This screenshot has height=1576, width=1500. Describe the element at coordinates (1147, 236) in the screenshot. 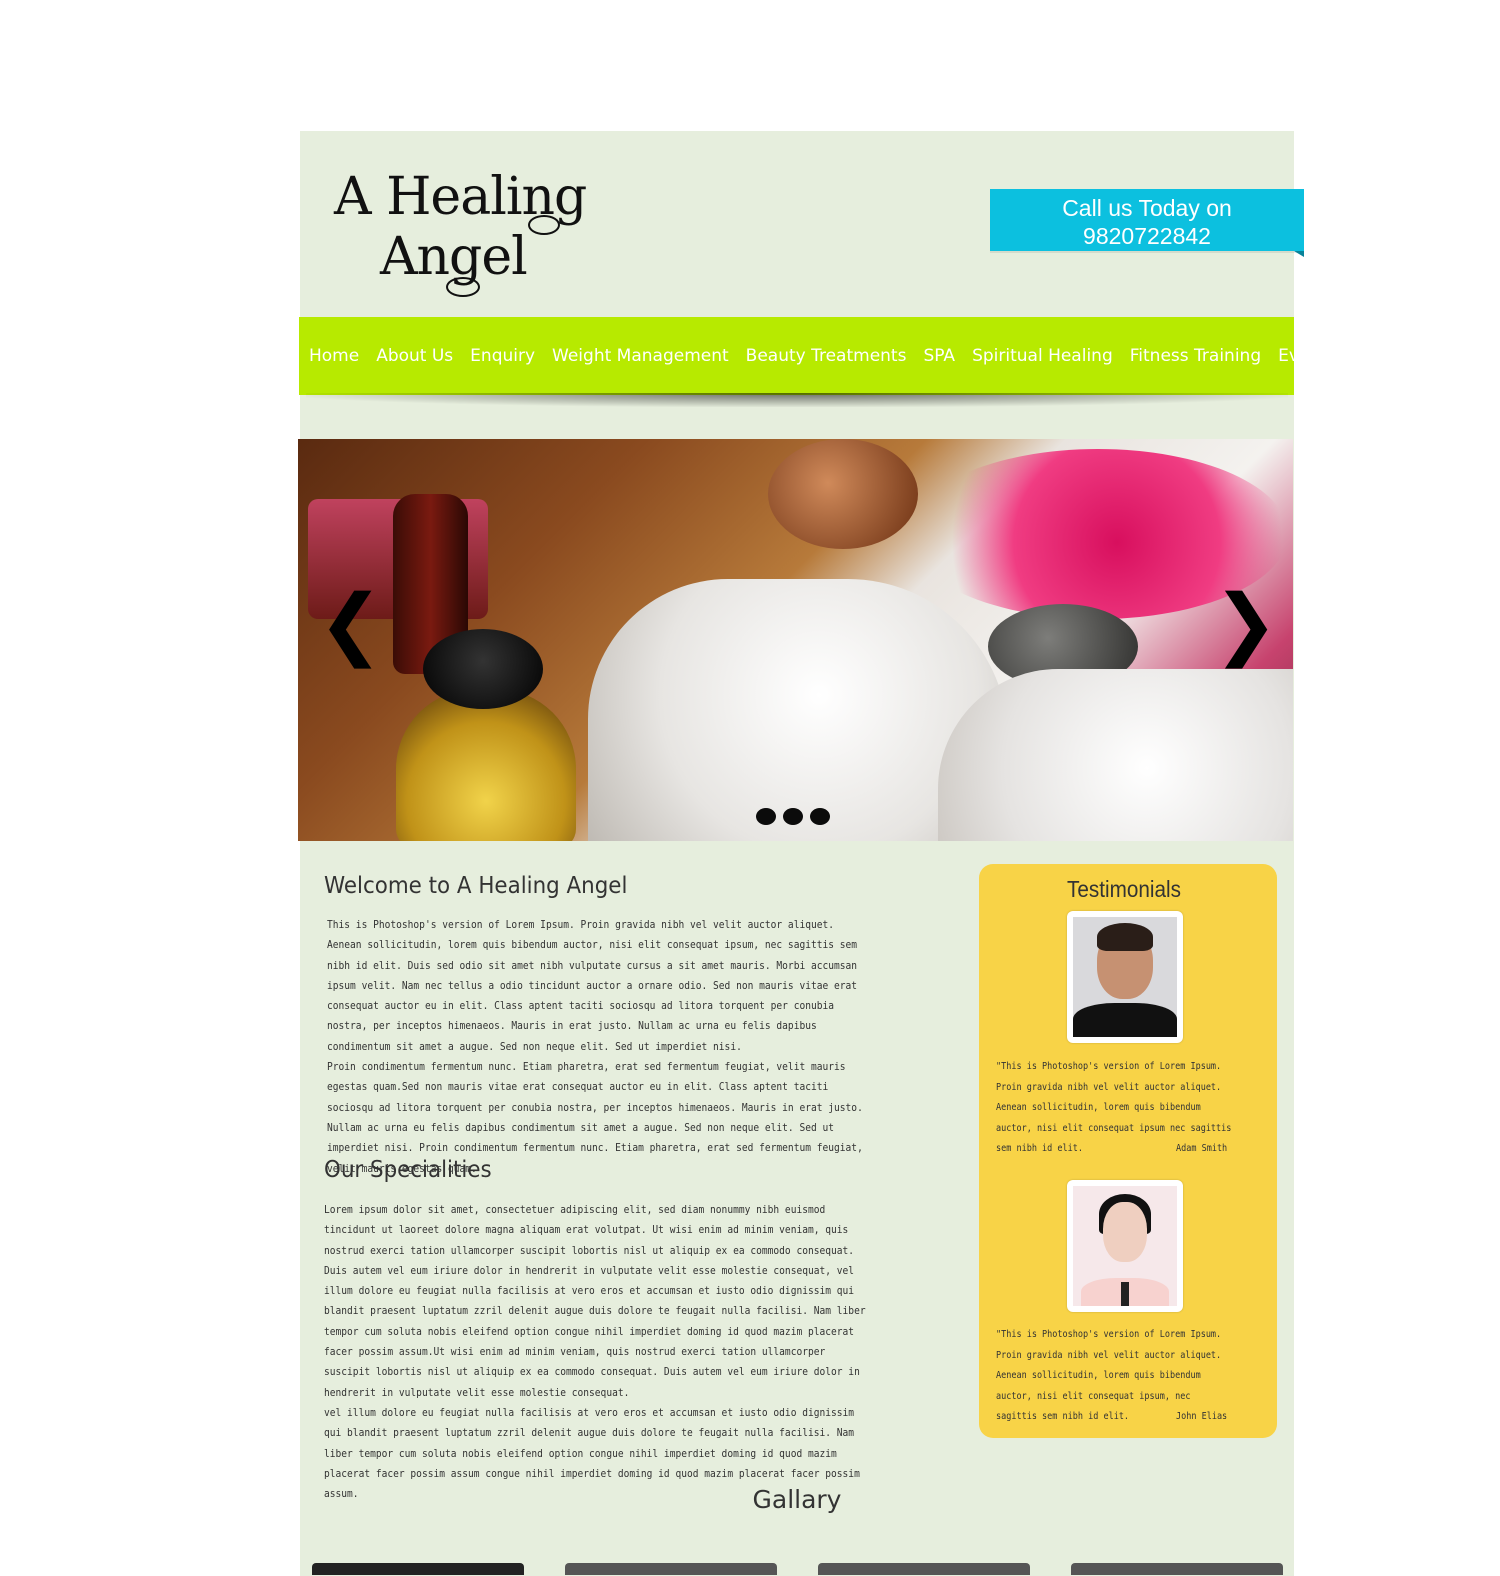

I see `phone-number: 9820722842` at that location.